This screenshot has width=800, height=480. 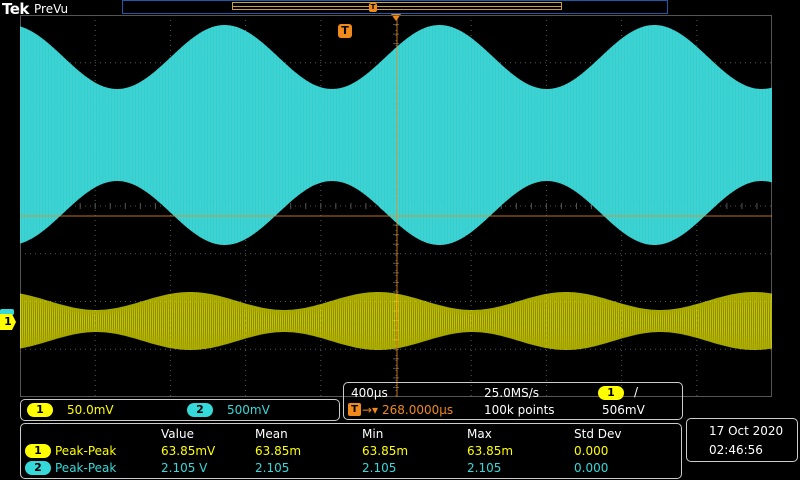 What do you see at coordinates (511, 393) in the screenshot?
I see `sample-rate: 25.0MS/s` at bounding box center [511, 393].